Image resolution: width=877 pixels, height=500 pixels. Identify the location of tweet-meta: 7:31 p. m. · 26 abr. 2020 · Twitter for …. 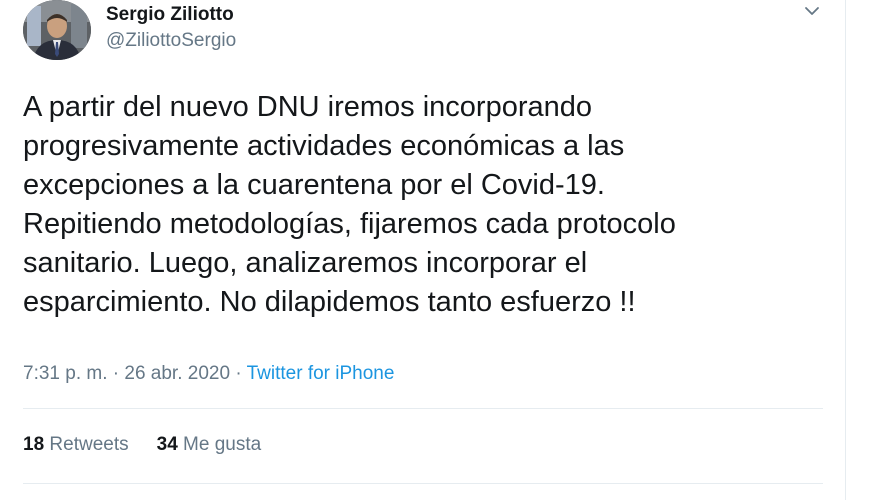
(208, 374).